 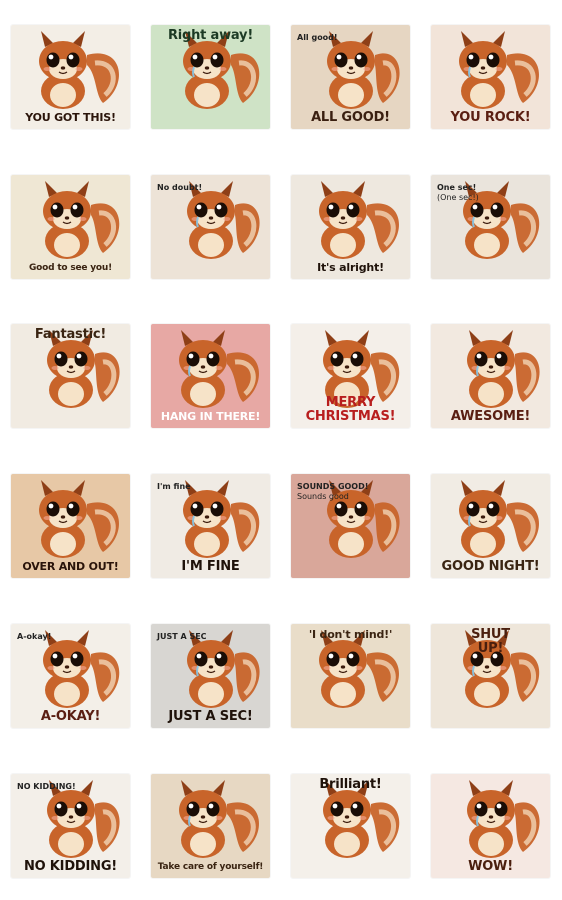 I want to click on sticker-caption: GOOD NIGHT!, so click(x=490, y=566).